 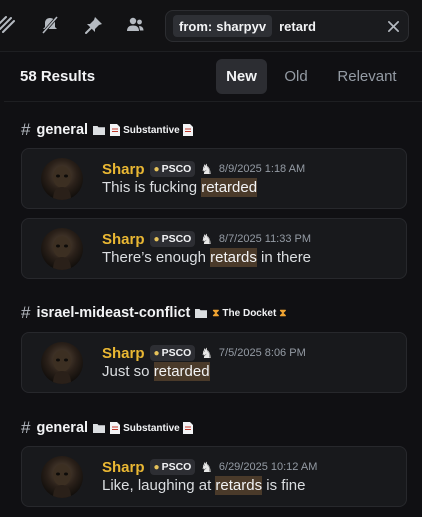 I want to click on message-meta: Sharp ● PSCO ♞ 7/5/2025 8:06 PM, so click(x=204, y=353).